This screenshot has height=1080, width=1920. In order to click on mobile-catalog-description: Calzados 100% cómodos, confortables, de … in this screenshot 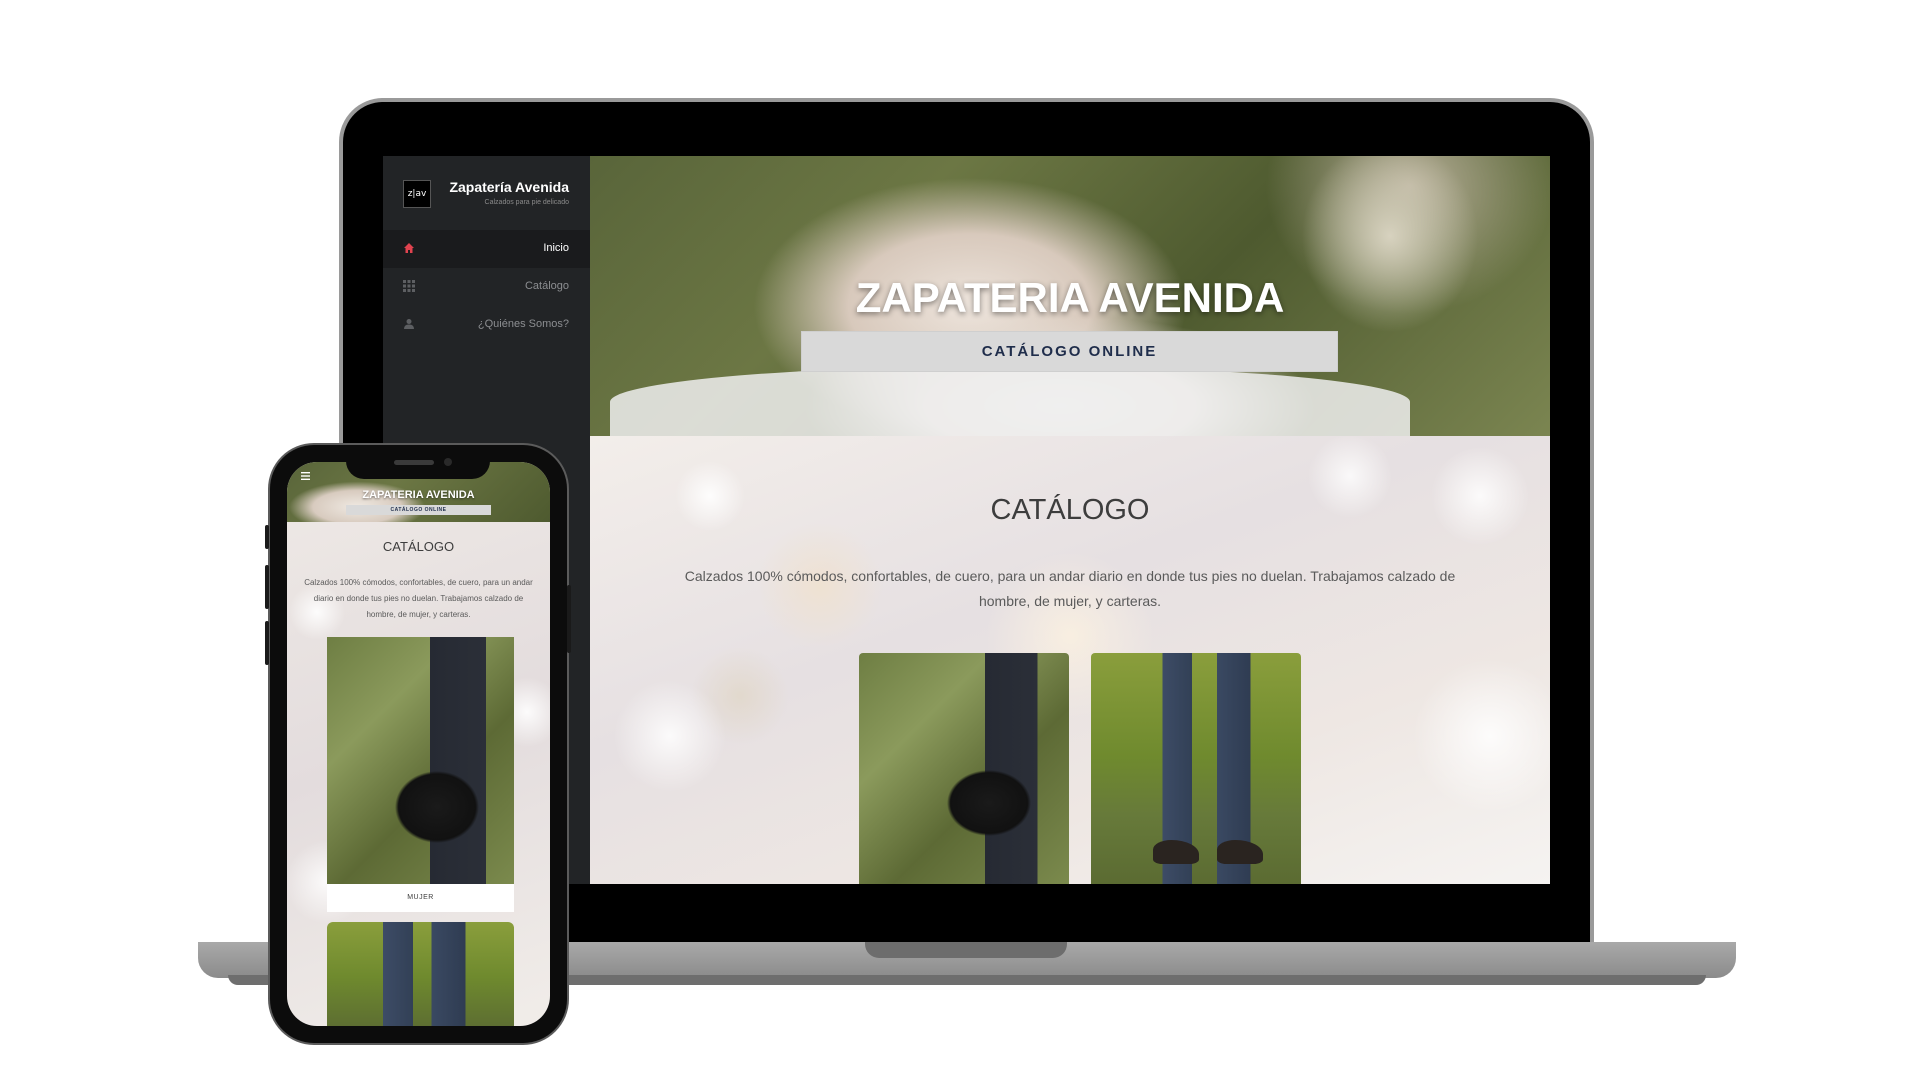, I will do `click(418, 598)`.